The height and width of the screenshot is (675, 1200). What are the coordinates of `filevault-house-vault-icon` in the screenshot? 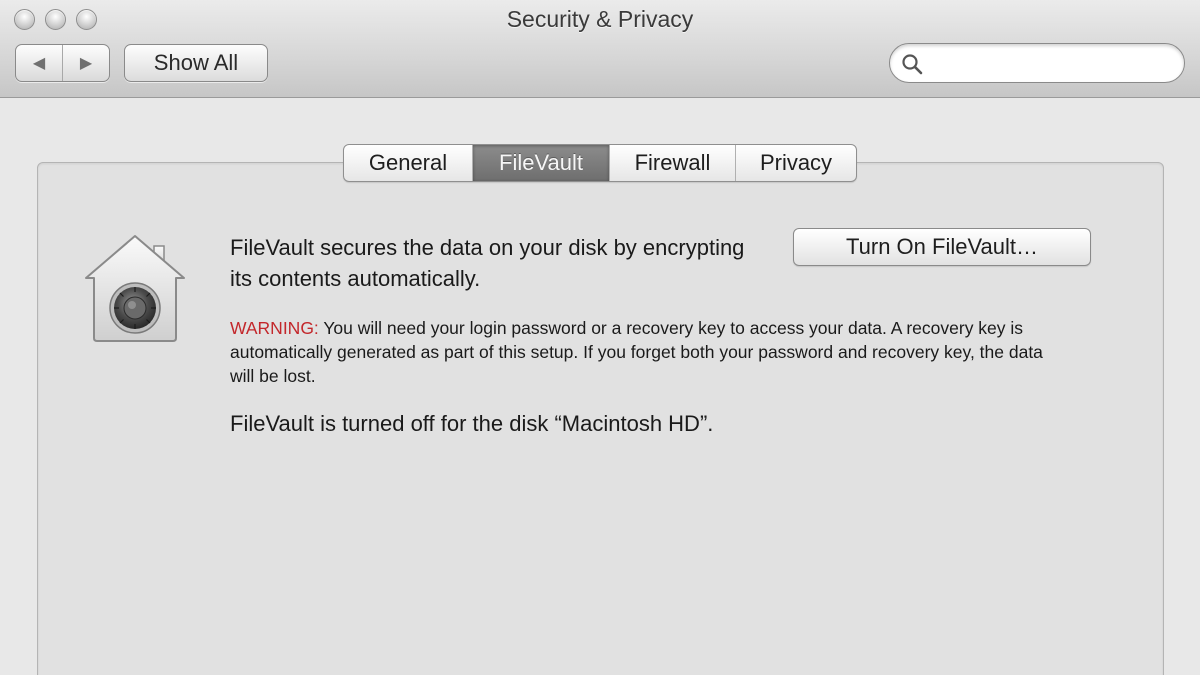 It's located at (135, 288).